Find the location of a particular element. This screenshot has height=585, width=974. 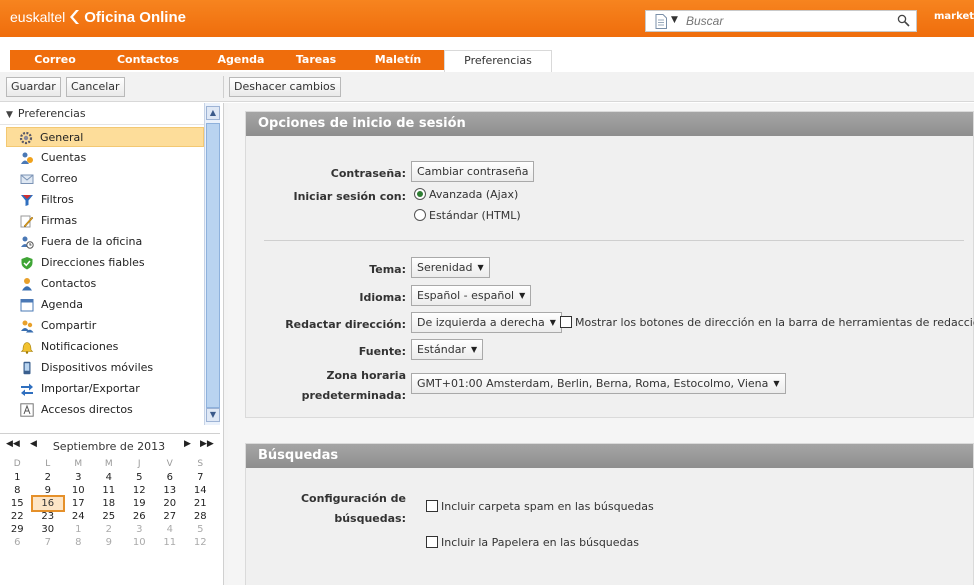

tab-preferencias: Preferencias is located at coordinates (498, 61).